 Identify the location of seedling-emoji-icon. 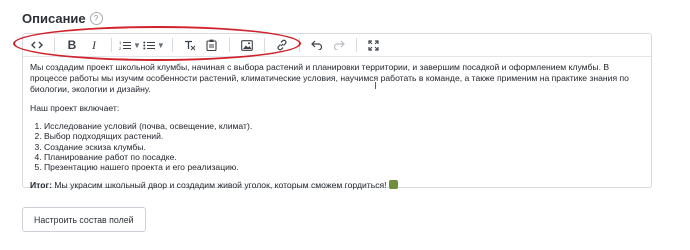
(393, 184).